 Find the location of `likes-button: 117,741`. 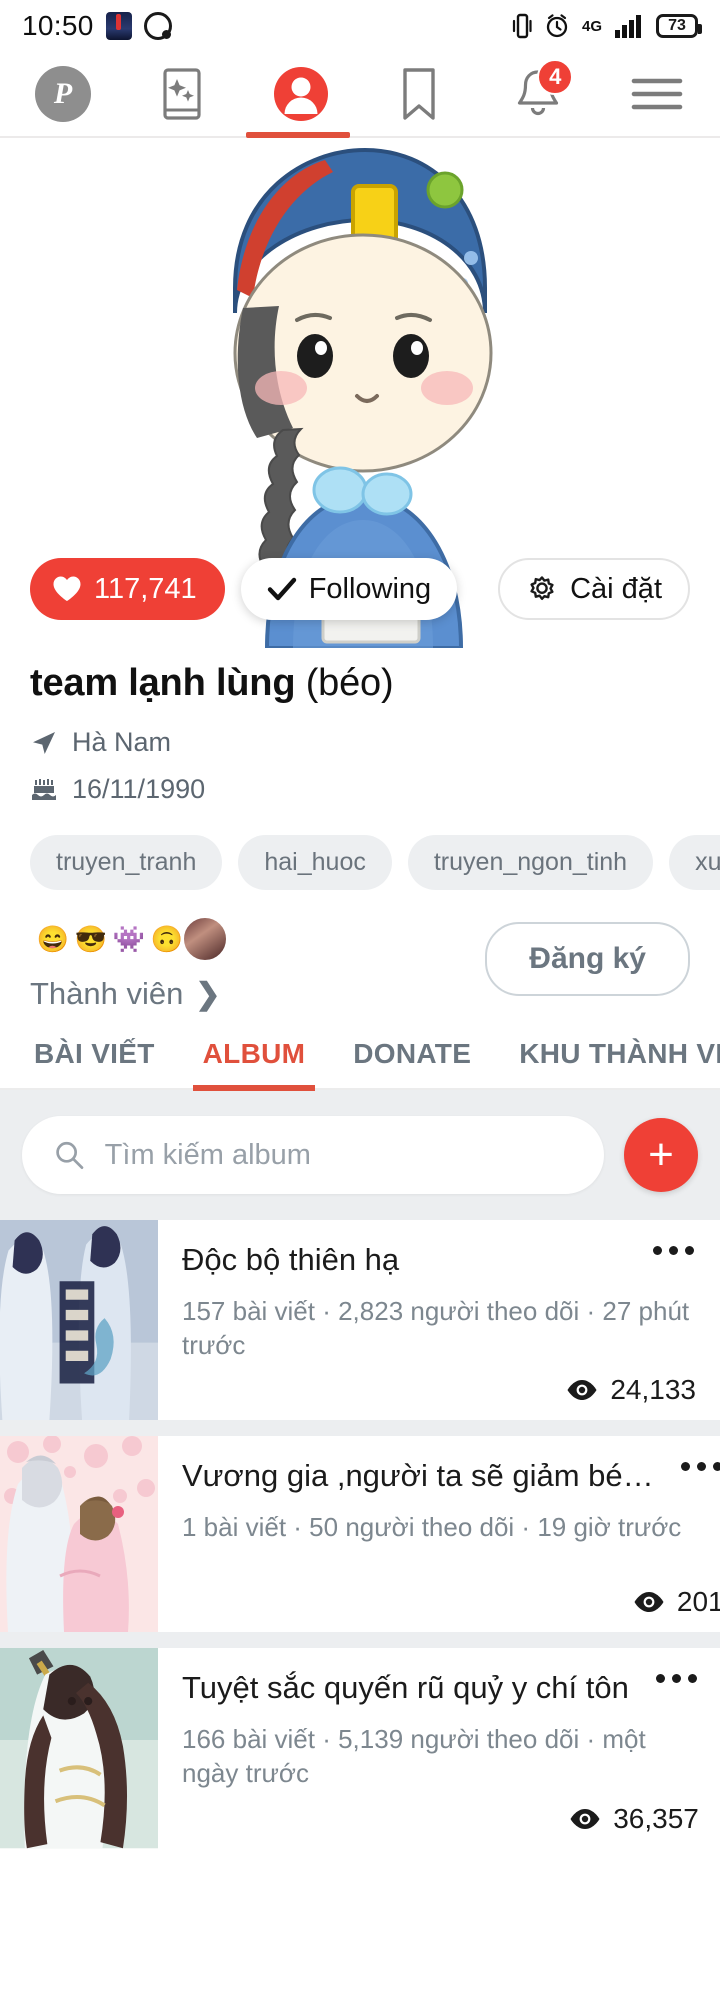

likes-button: 117,741 is located at coordinates (127, 589).